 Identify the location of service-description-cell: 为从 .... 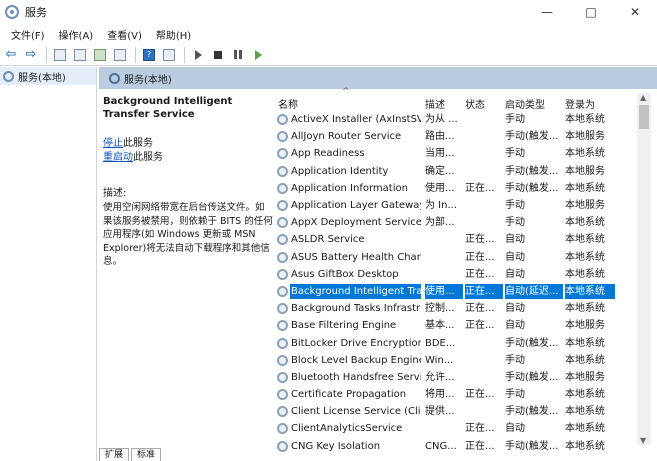
(441, 120).